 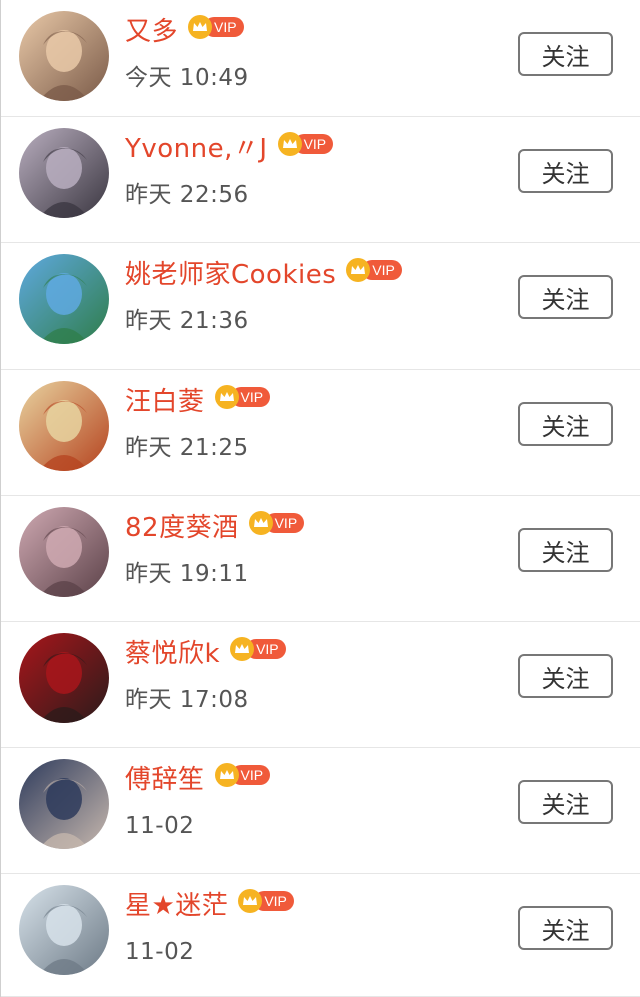 I want to click on list-item: 傅辞笙 VIP 11-02 关注, so click(x=320, y=811).